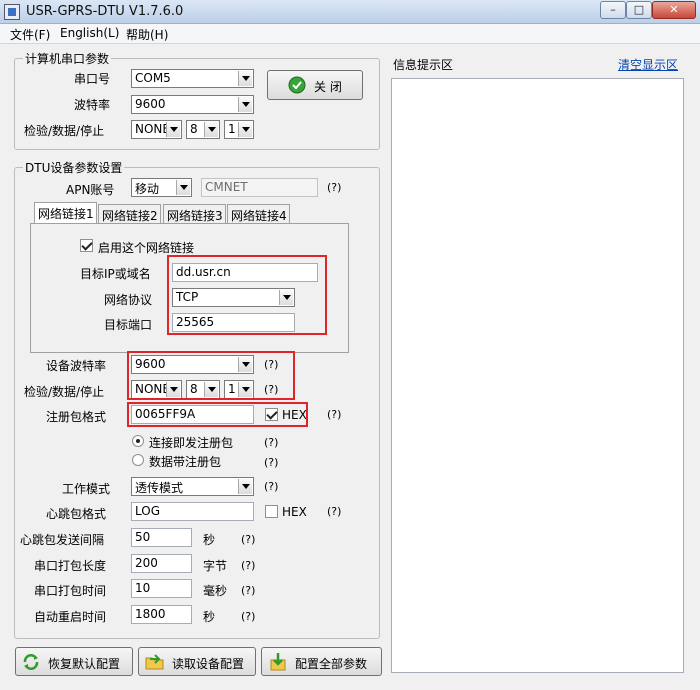  What do you see at coordinates (147, 34) in the screenshot?
I see `menu-help: 帮助(H)` at bounding box center [147, 34].